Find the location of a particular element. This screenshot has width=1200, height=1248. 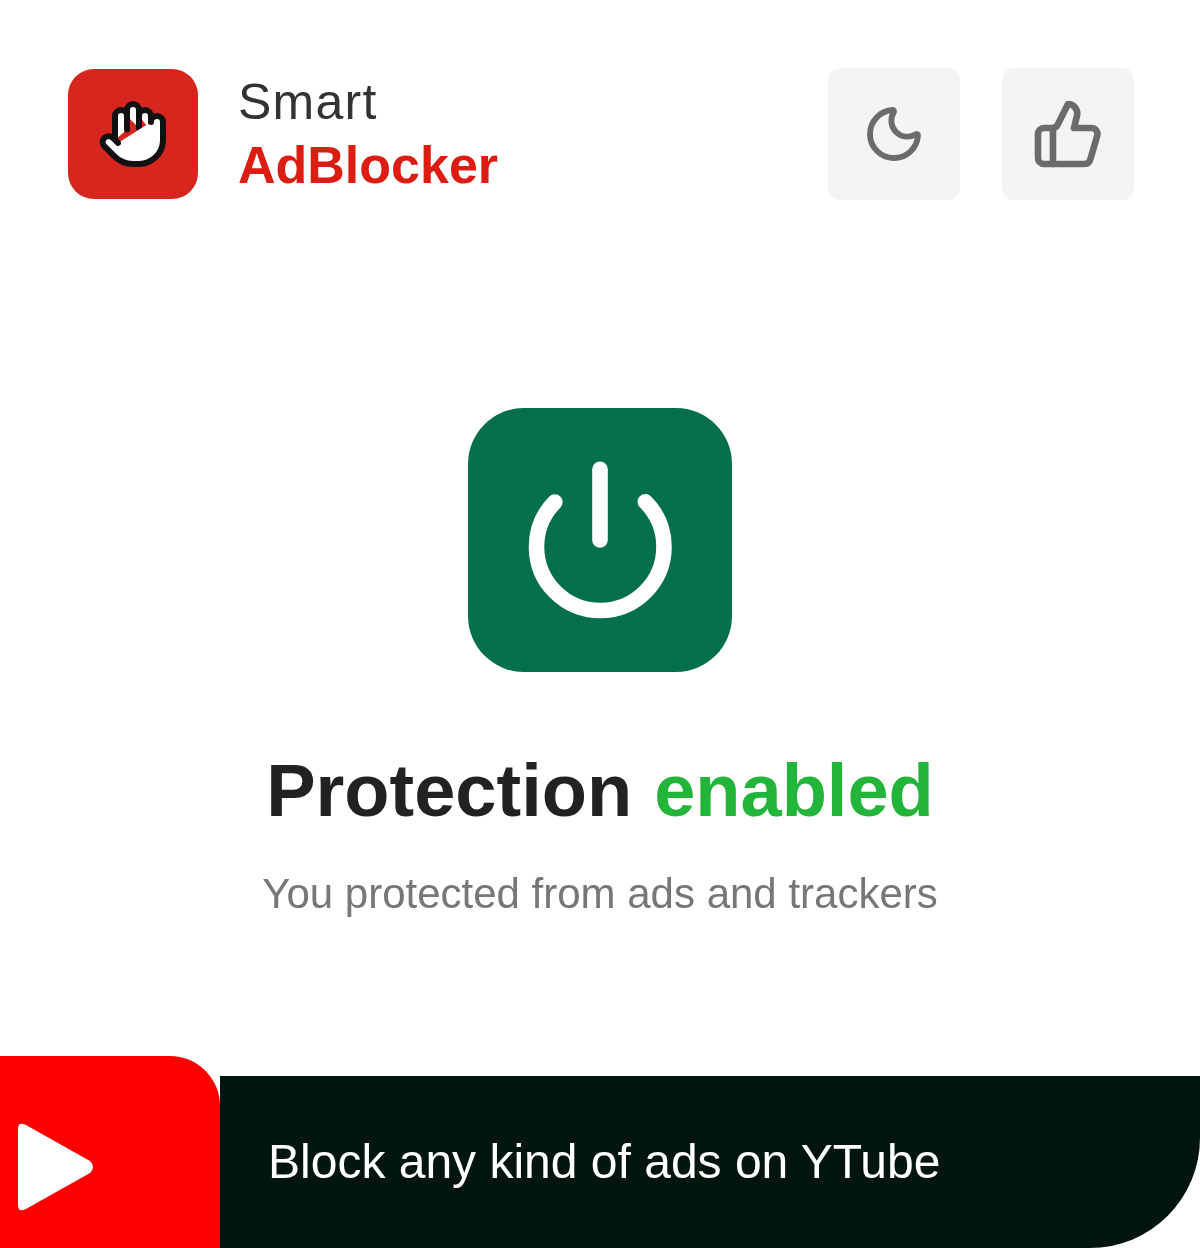

theme-button is located at coordinates (894, 134).